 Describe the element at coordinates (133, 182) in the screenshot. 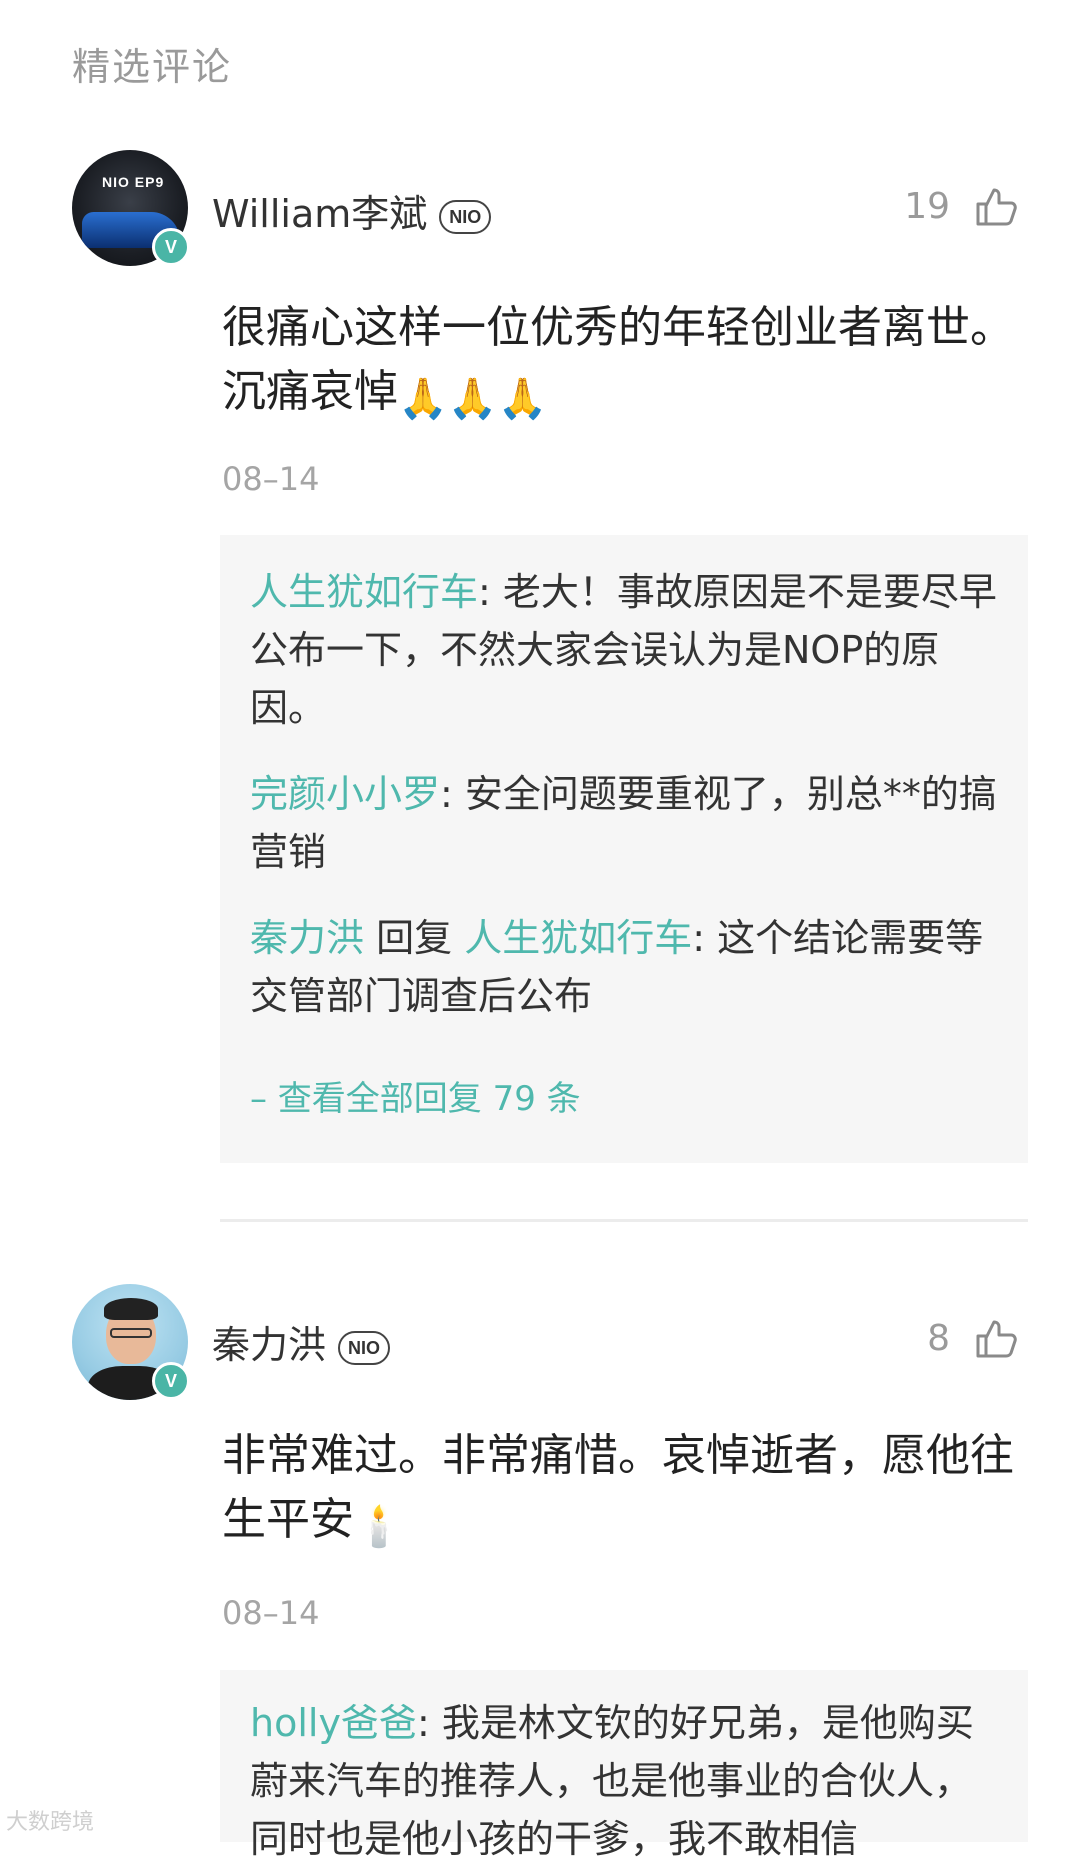

I see `avatar-brand-text: NIO EP9` at that location.